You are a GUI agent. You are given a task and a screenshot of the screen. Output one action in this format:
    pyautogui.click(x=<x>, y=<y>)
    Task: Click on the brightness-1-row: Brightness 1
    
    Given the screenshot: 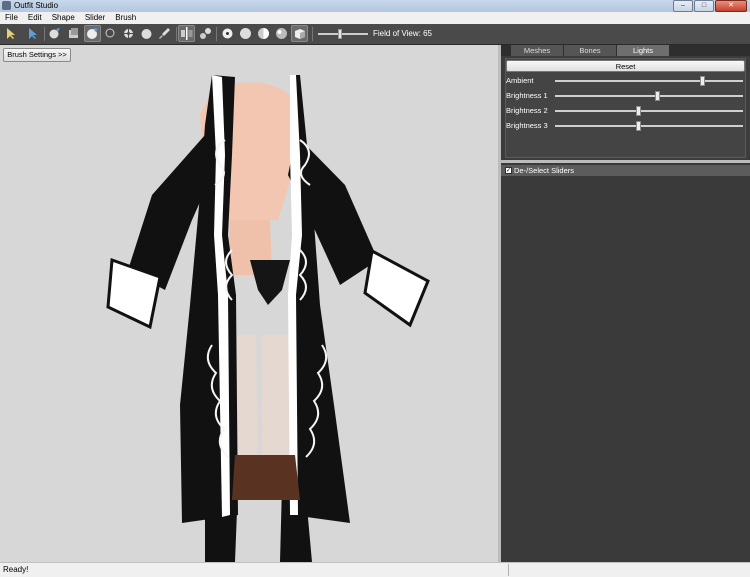 What is the action you would take?
    pyautogui.click(x=625, y=96)
    